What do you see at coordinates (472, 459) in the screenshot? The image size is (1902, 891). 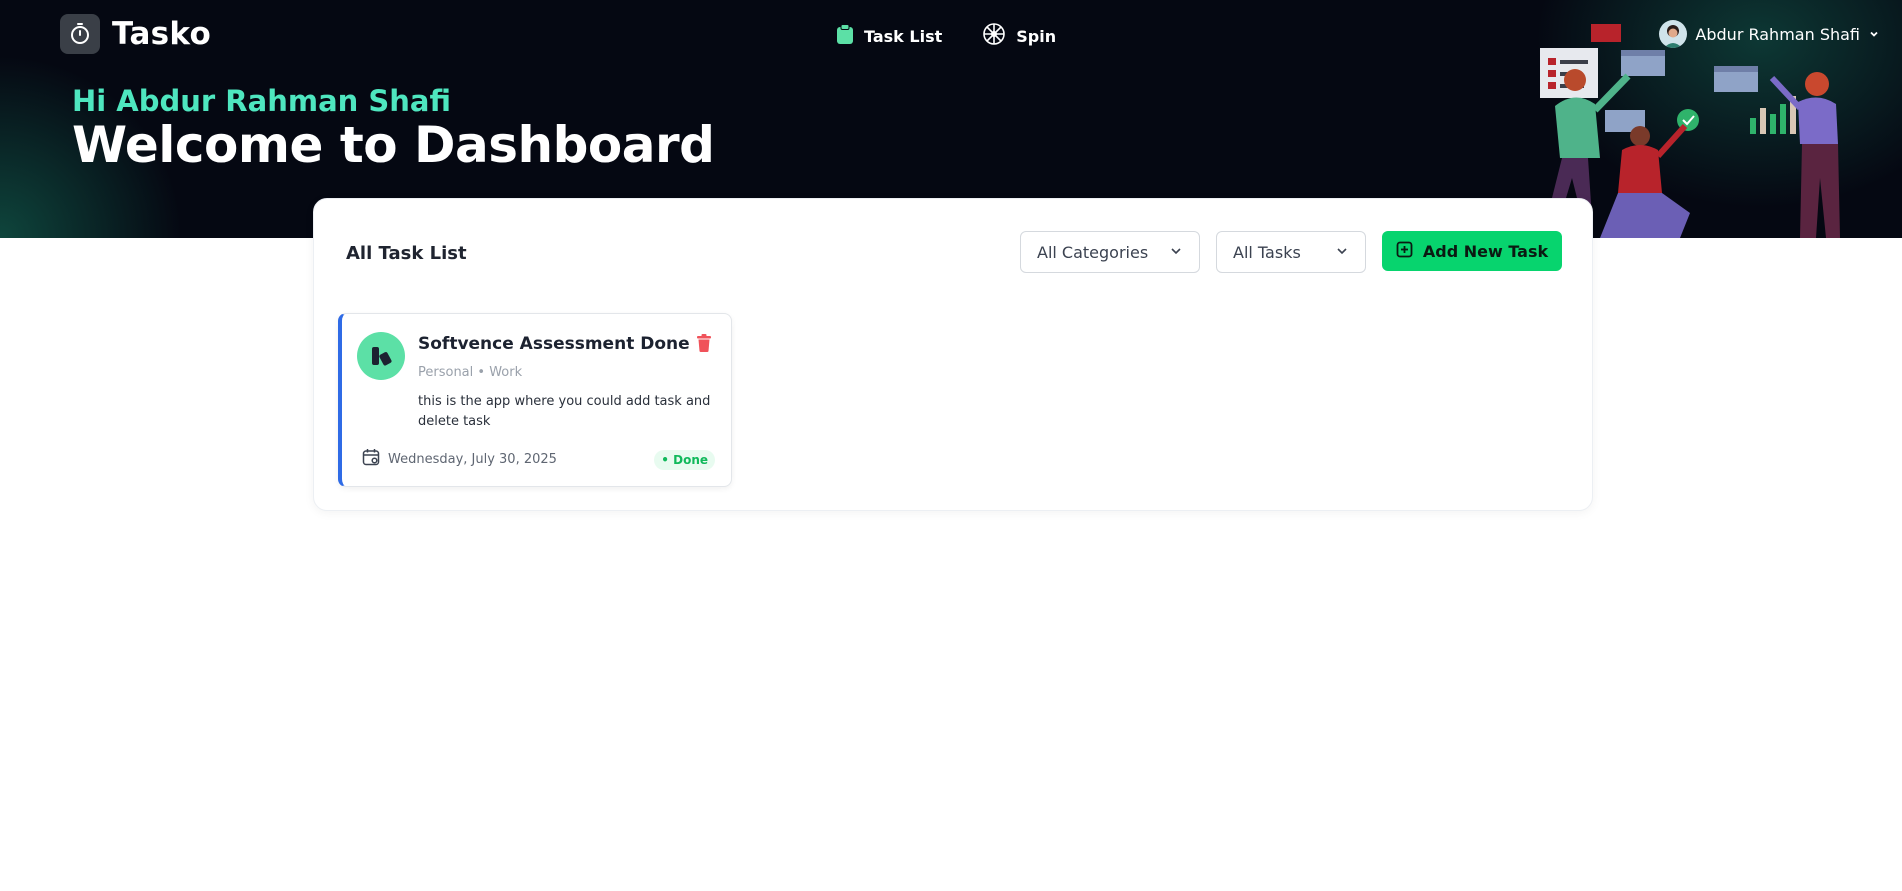 I see `date-text: Wednesday, July 30, 2025` at bounding box center [472, 459].